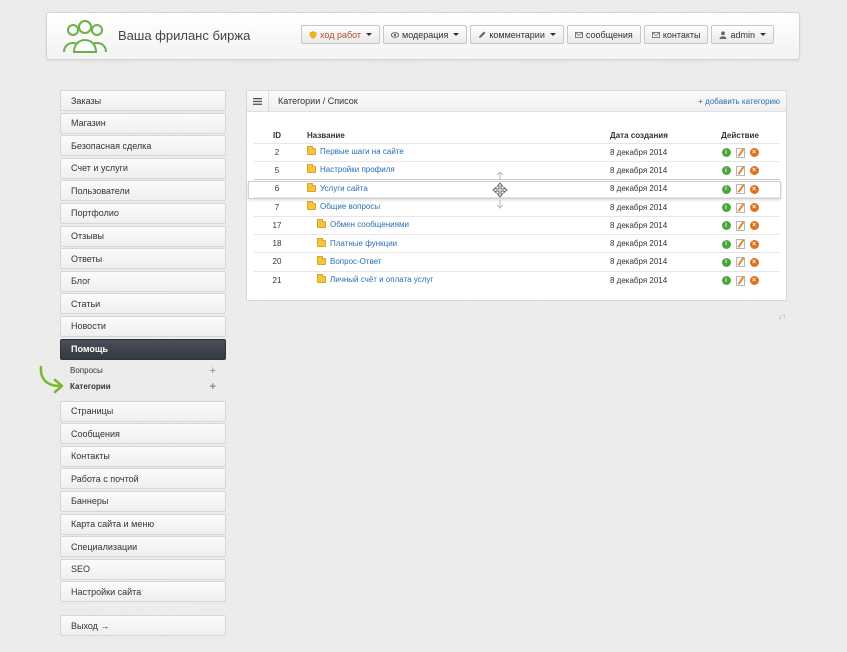 This screenshot has height=652, width=847. I want to click on table-row: 6 Услуги сайта 8 декабря 2014 i ×, so click(517, 188).